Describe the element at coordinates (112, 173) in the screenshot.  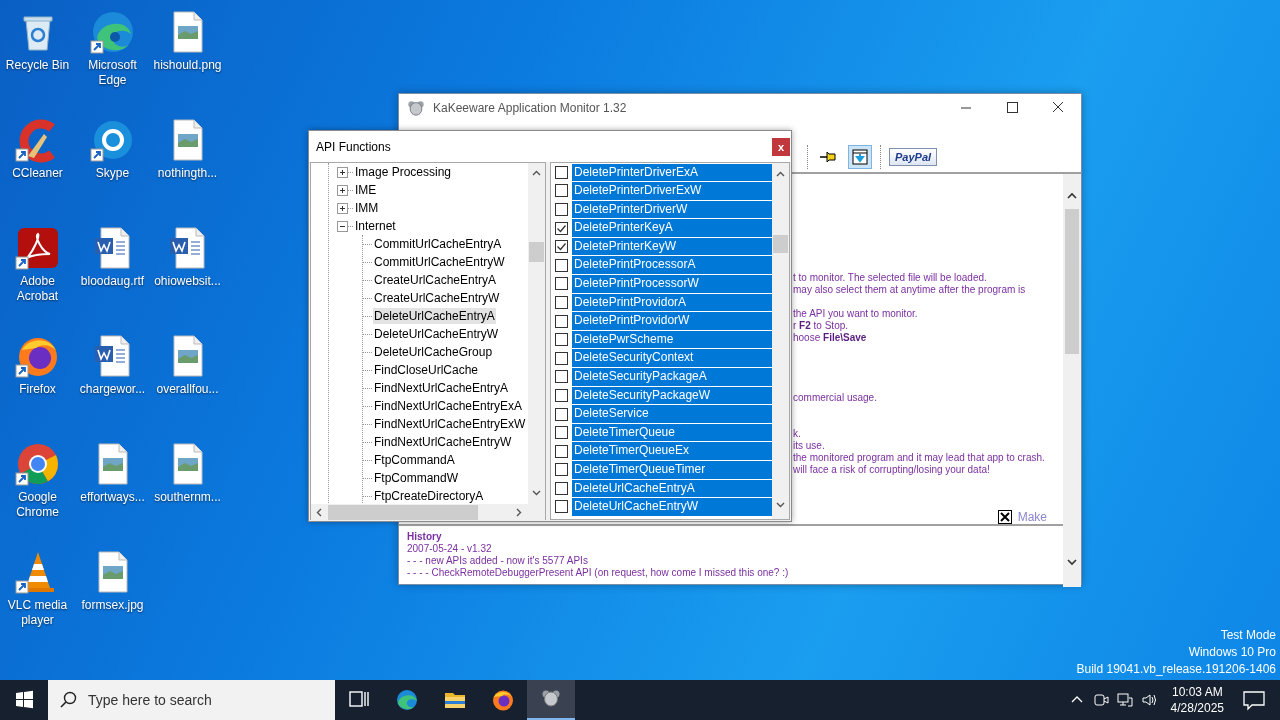
I see `desktop-icon-label: Skype` at that location.